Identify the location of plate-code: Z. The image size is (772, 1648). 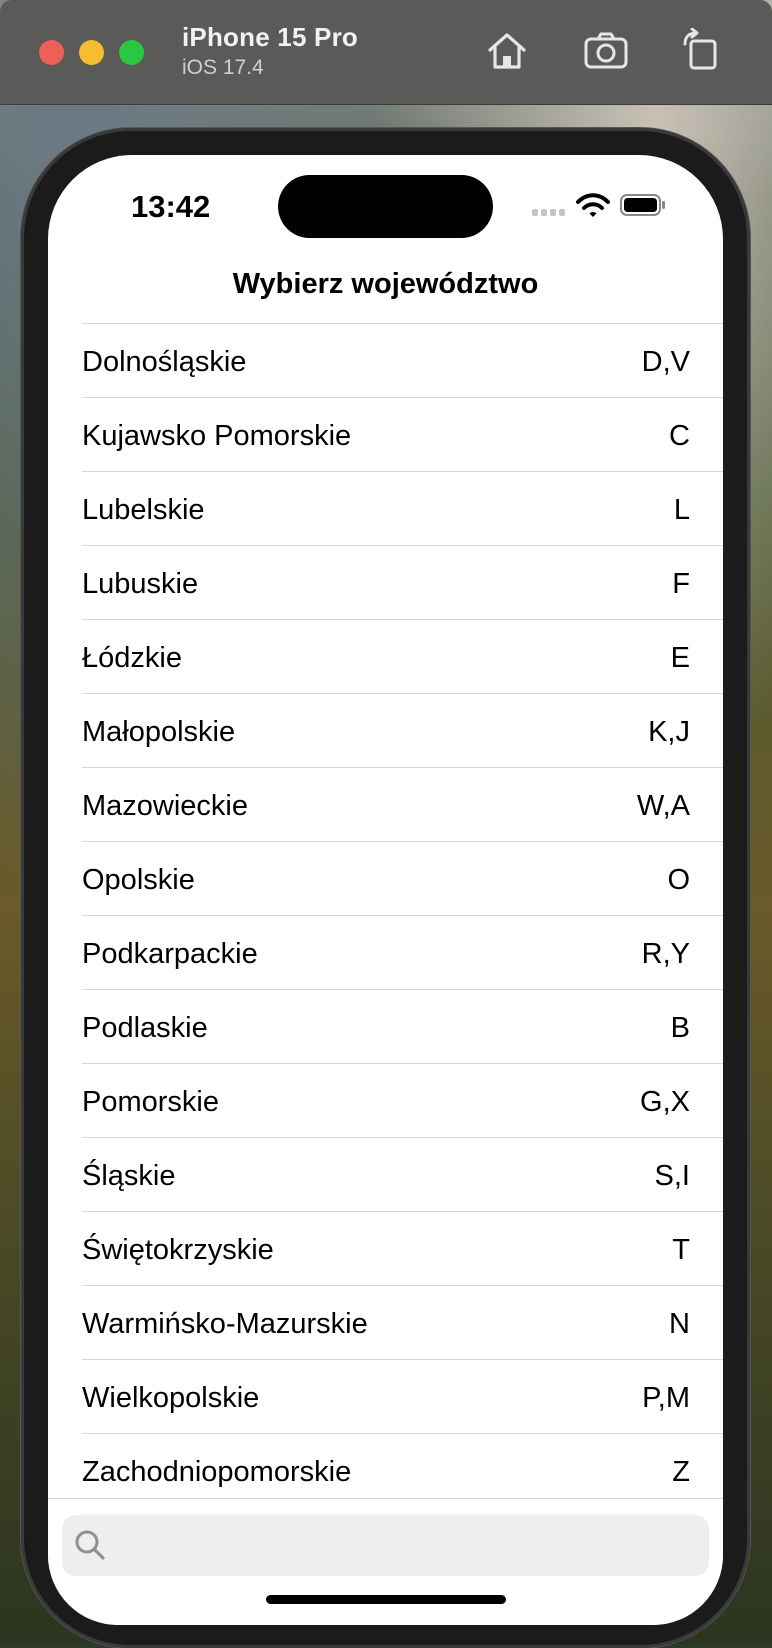
(681, 1472).